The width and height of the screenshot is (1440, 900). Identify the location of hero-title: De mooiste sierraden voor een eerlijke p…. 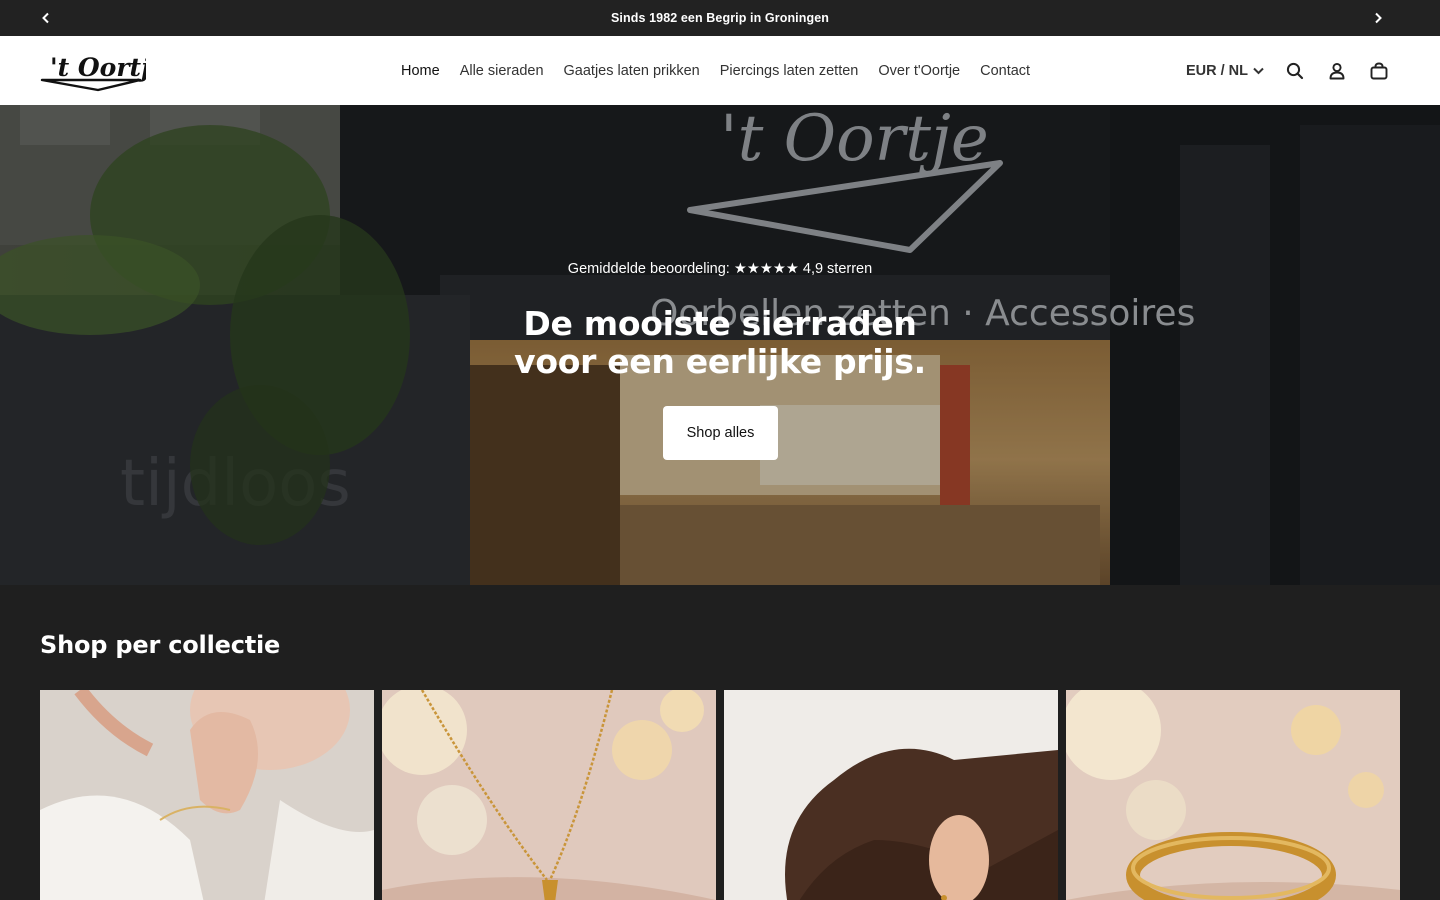
(720, 343).